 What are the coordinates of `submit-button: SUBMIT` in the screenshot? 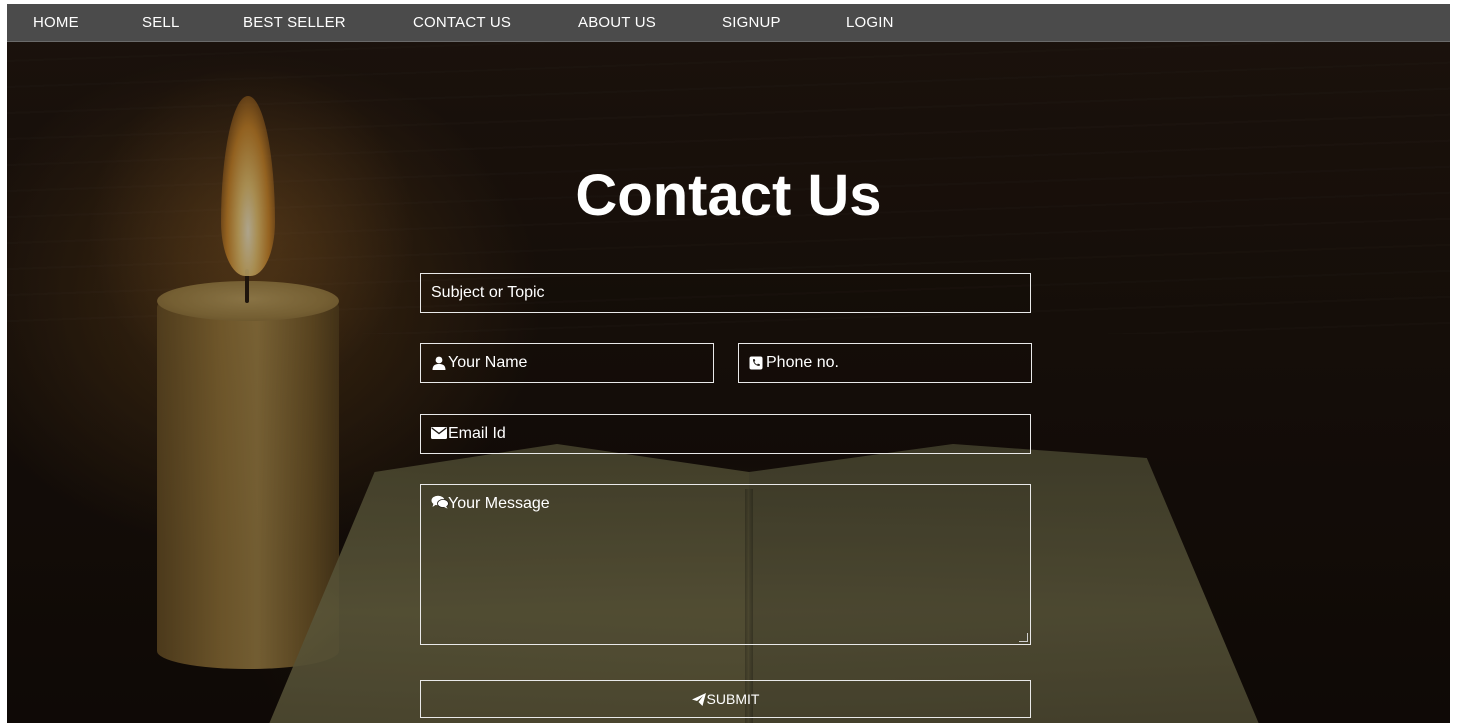 It's located at (725, 699).